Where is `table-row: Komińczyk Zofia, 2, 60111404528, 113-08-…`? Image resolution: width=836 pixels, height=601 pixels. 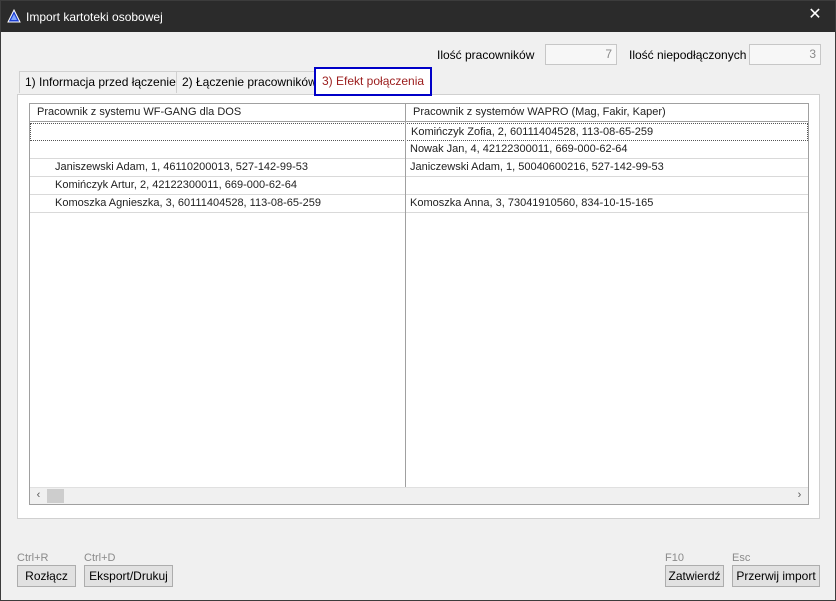 table-row: Komińczyk Zofia, 2, 60111404528, 113-08-… is located at coordinates (419, 132).